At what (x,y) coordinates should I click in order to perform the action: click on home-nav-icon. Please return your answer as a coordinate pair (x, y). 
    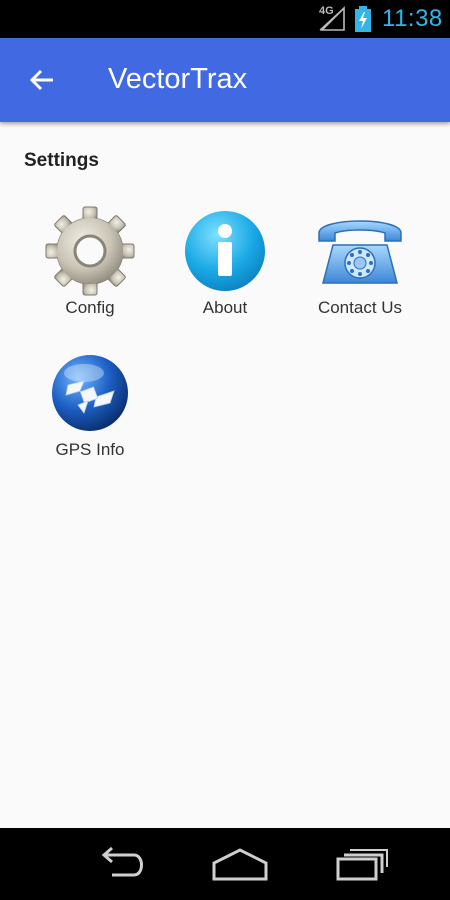
    Looking at the image, I should click on (240, 864).